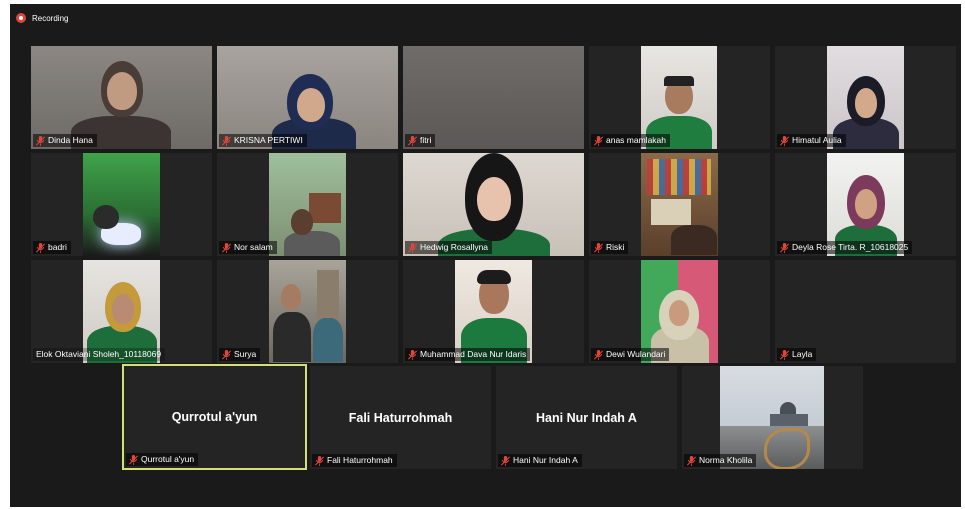  I want to click on participant-tile: anas mamlakah, so click(679, 97).